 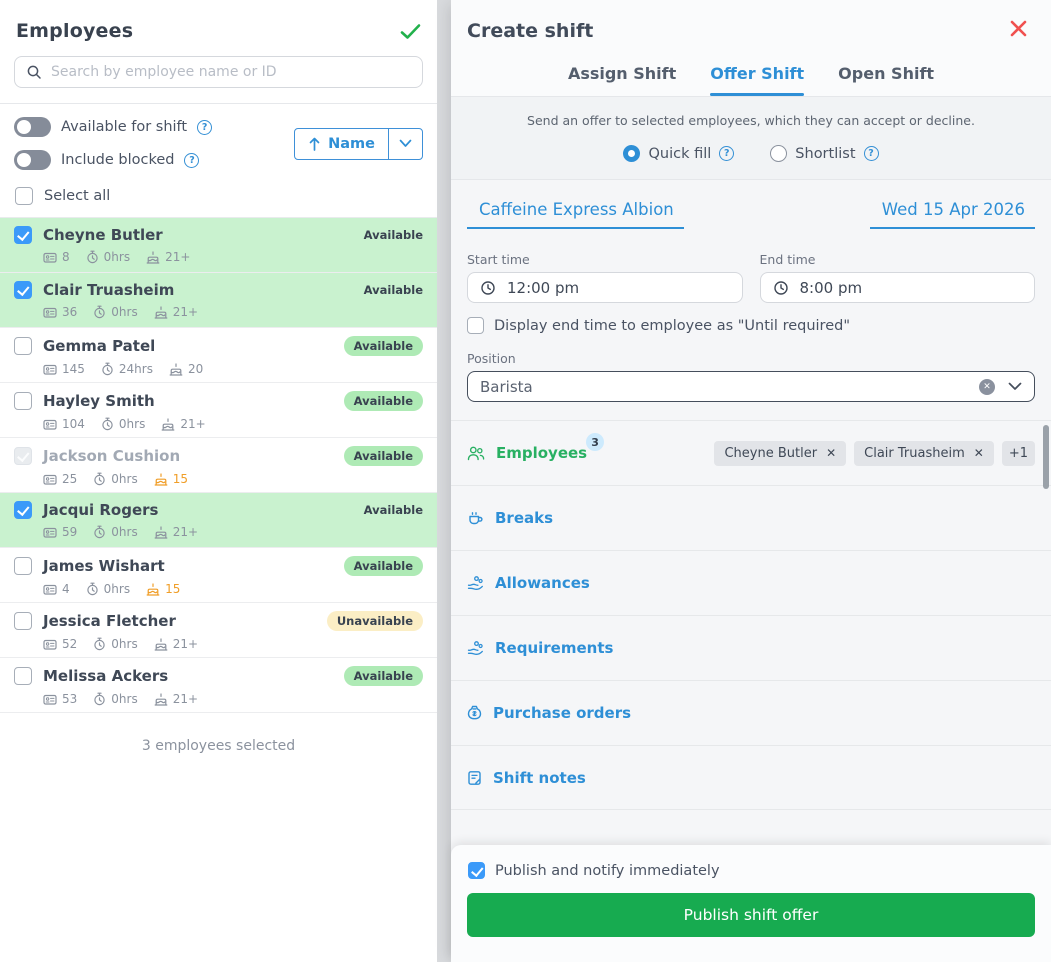 I want to click on available-for-shift-label: Available for shift, so click(x=124, y=127).